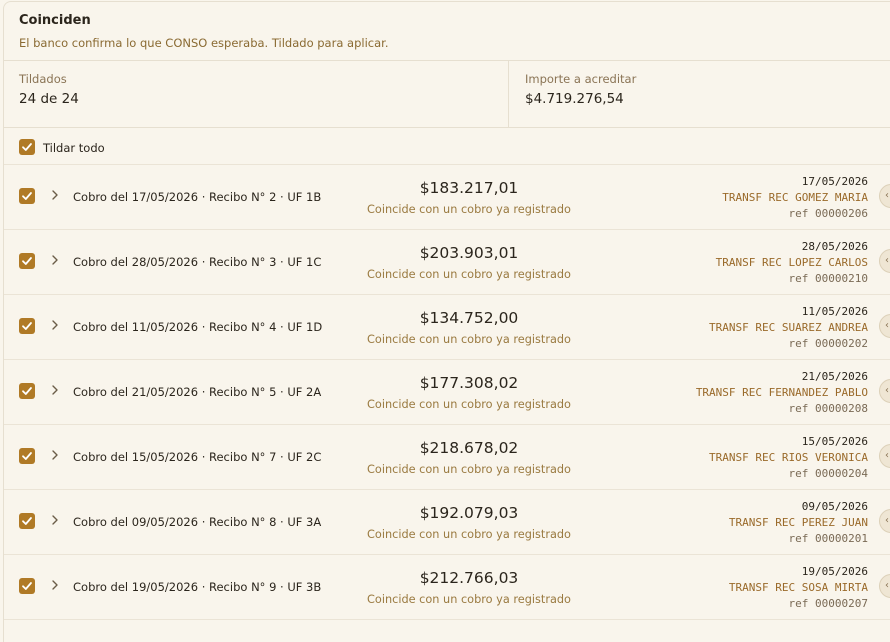 The image size is (890, 642). I want to click on row-amount: $134.752,00, so click(469, 318).